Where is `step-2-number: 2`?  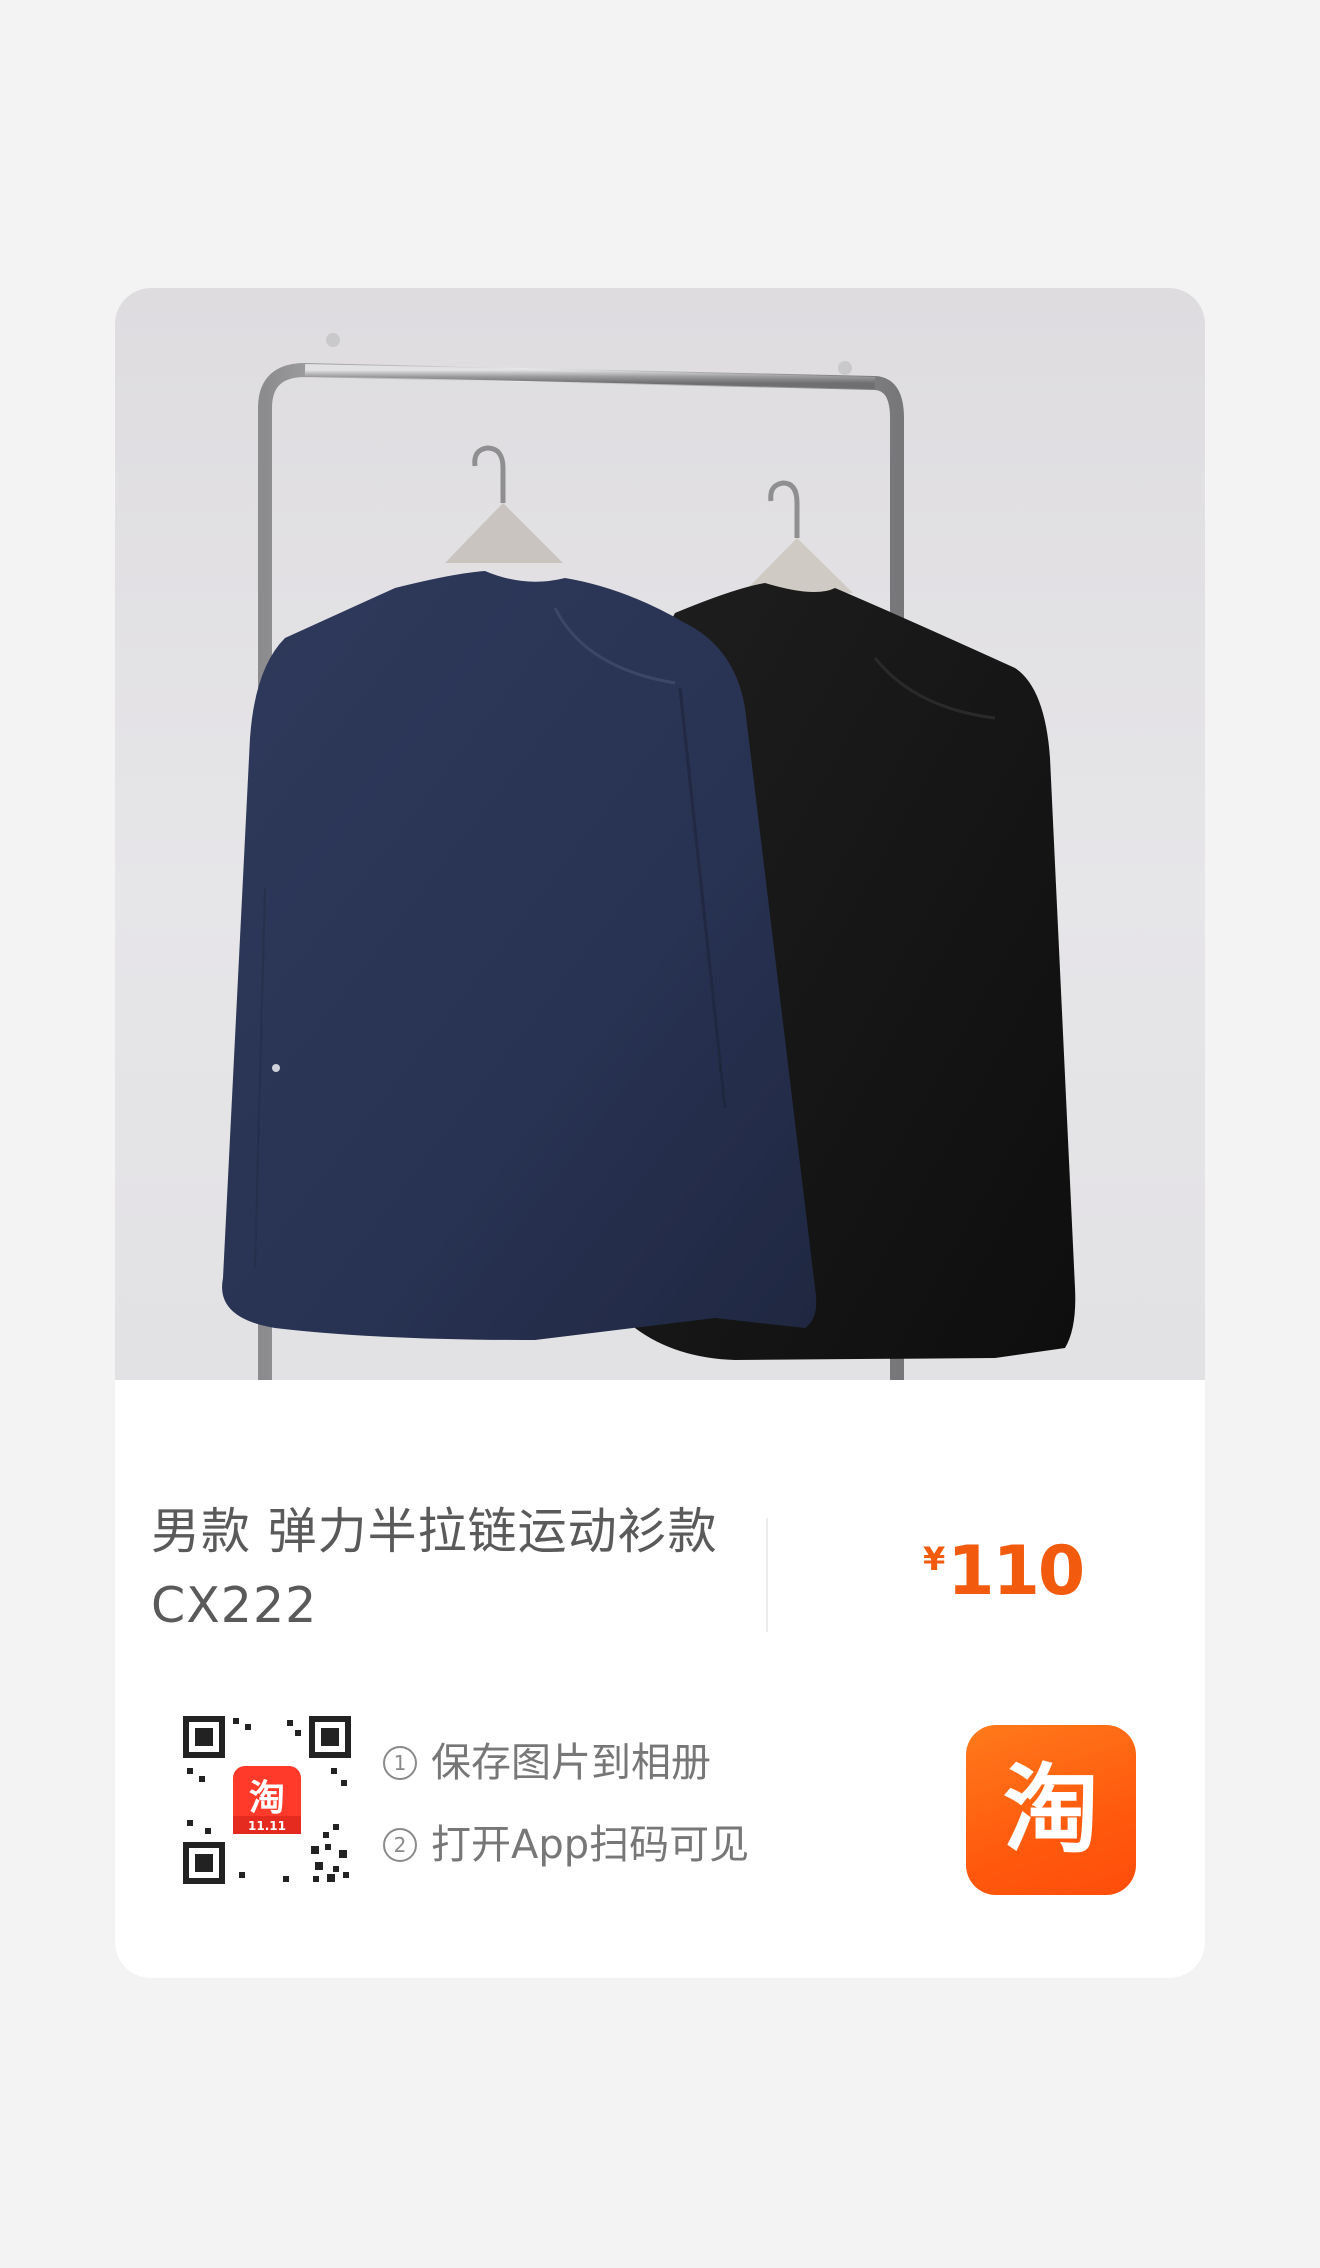
step-2-number: 2 is located at coordinates (400, 1845).